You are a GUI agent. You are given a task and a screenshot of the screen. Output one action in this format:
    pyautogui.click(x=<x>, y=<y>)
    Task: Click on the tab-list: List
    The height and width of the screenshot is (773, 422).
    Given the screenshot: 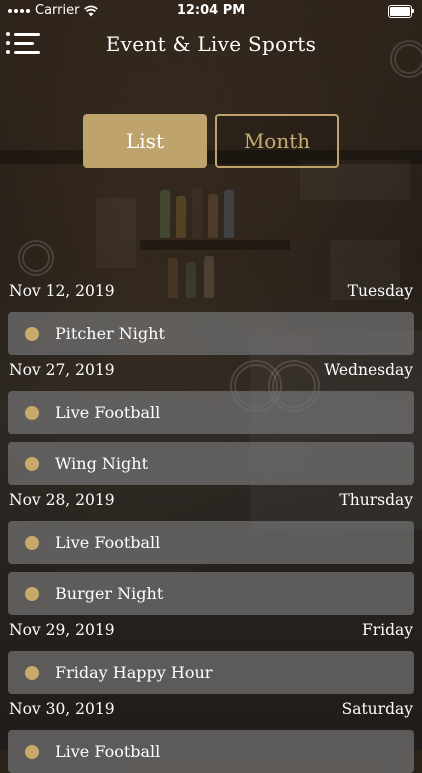 What is the action you would take?
    pyautogui.click(x=145, y=141)
    